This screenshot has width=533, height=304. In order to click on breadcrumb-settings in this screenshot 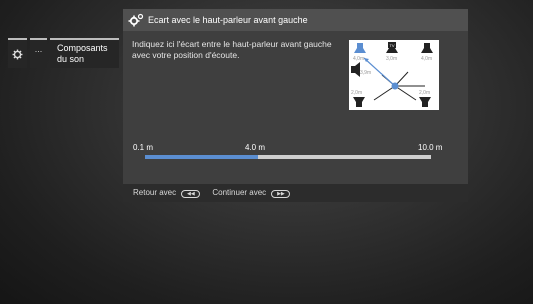, I will do `click(17, 53)`.